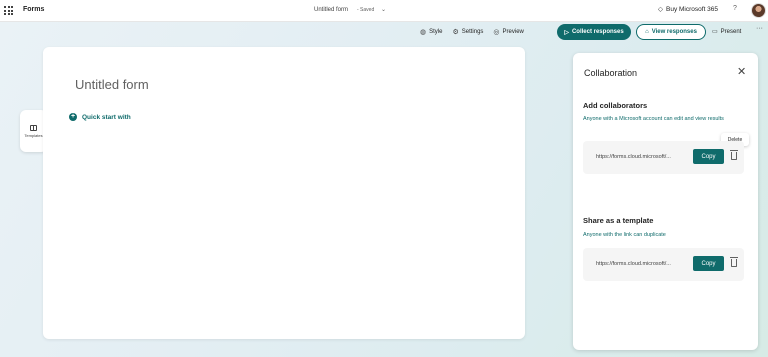 Image resolution: width=768 pixels, height=357 pixels. I want to click on close-icon: ✕, so click(741, 71).